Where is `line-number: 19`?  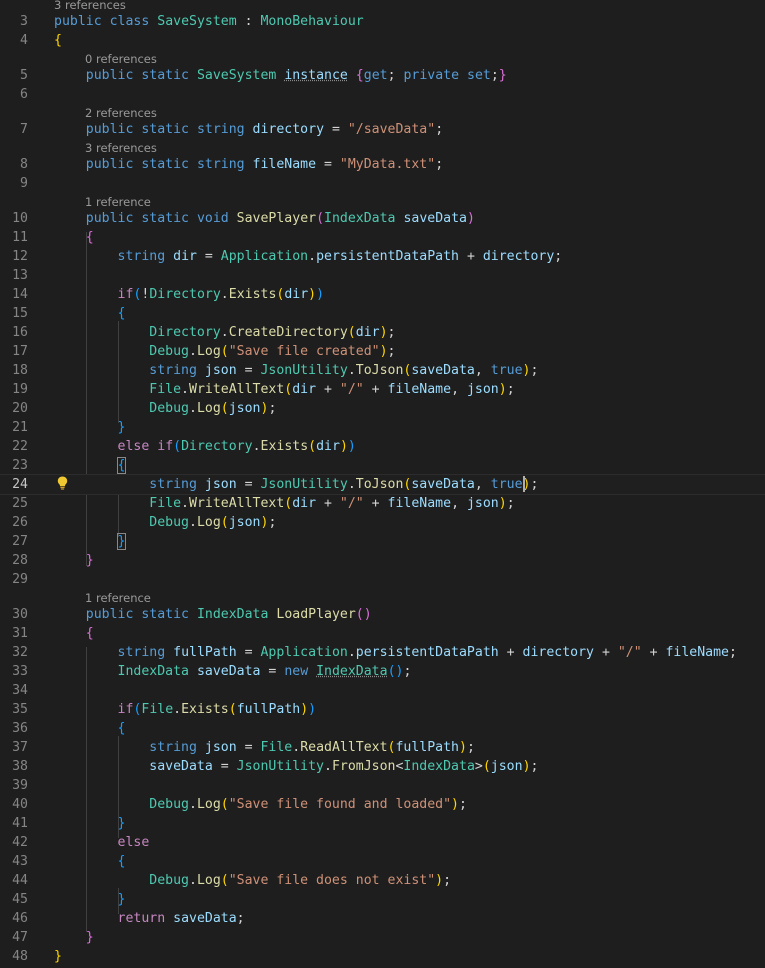 line-number: 19 is located at coordinates (14, 389).